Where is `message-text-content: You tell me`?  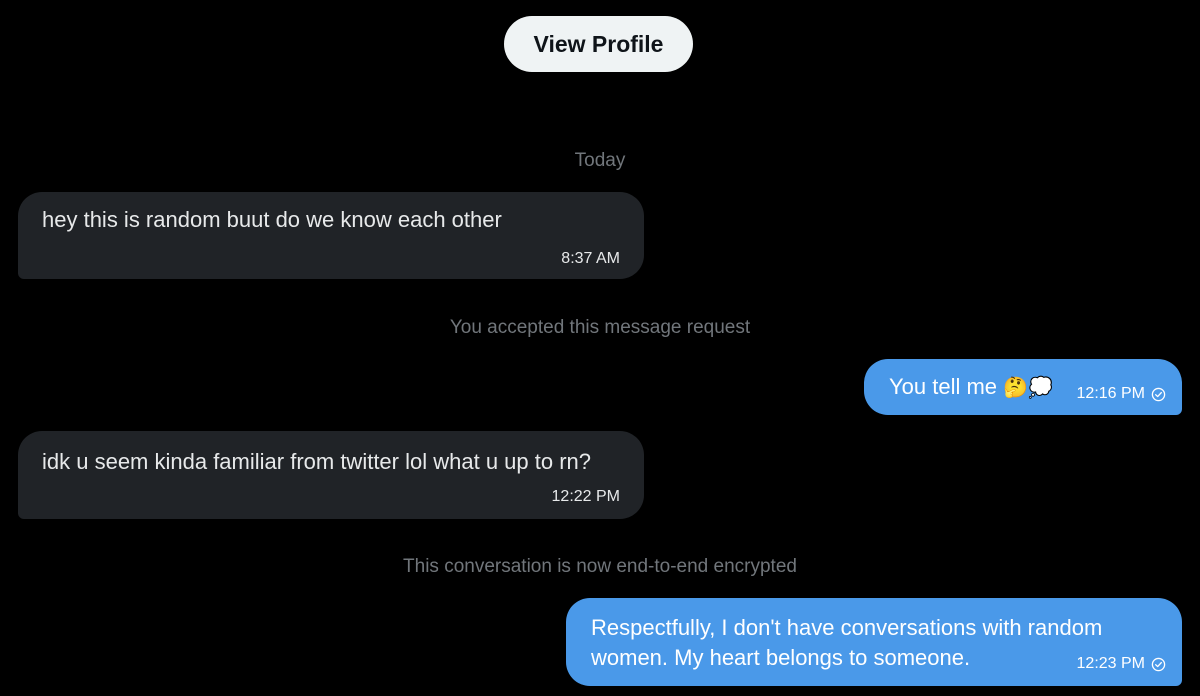
message-text-content: You tell me is located at coordinates (943, 386).